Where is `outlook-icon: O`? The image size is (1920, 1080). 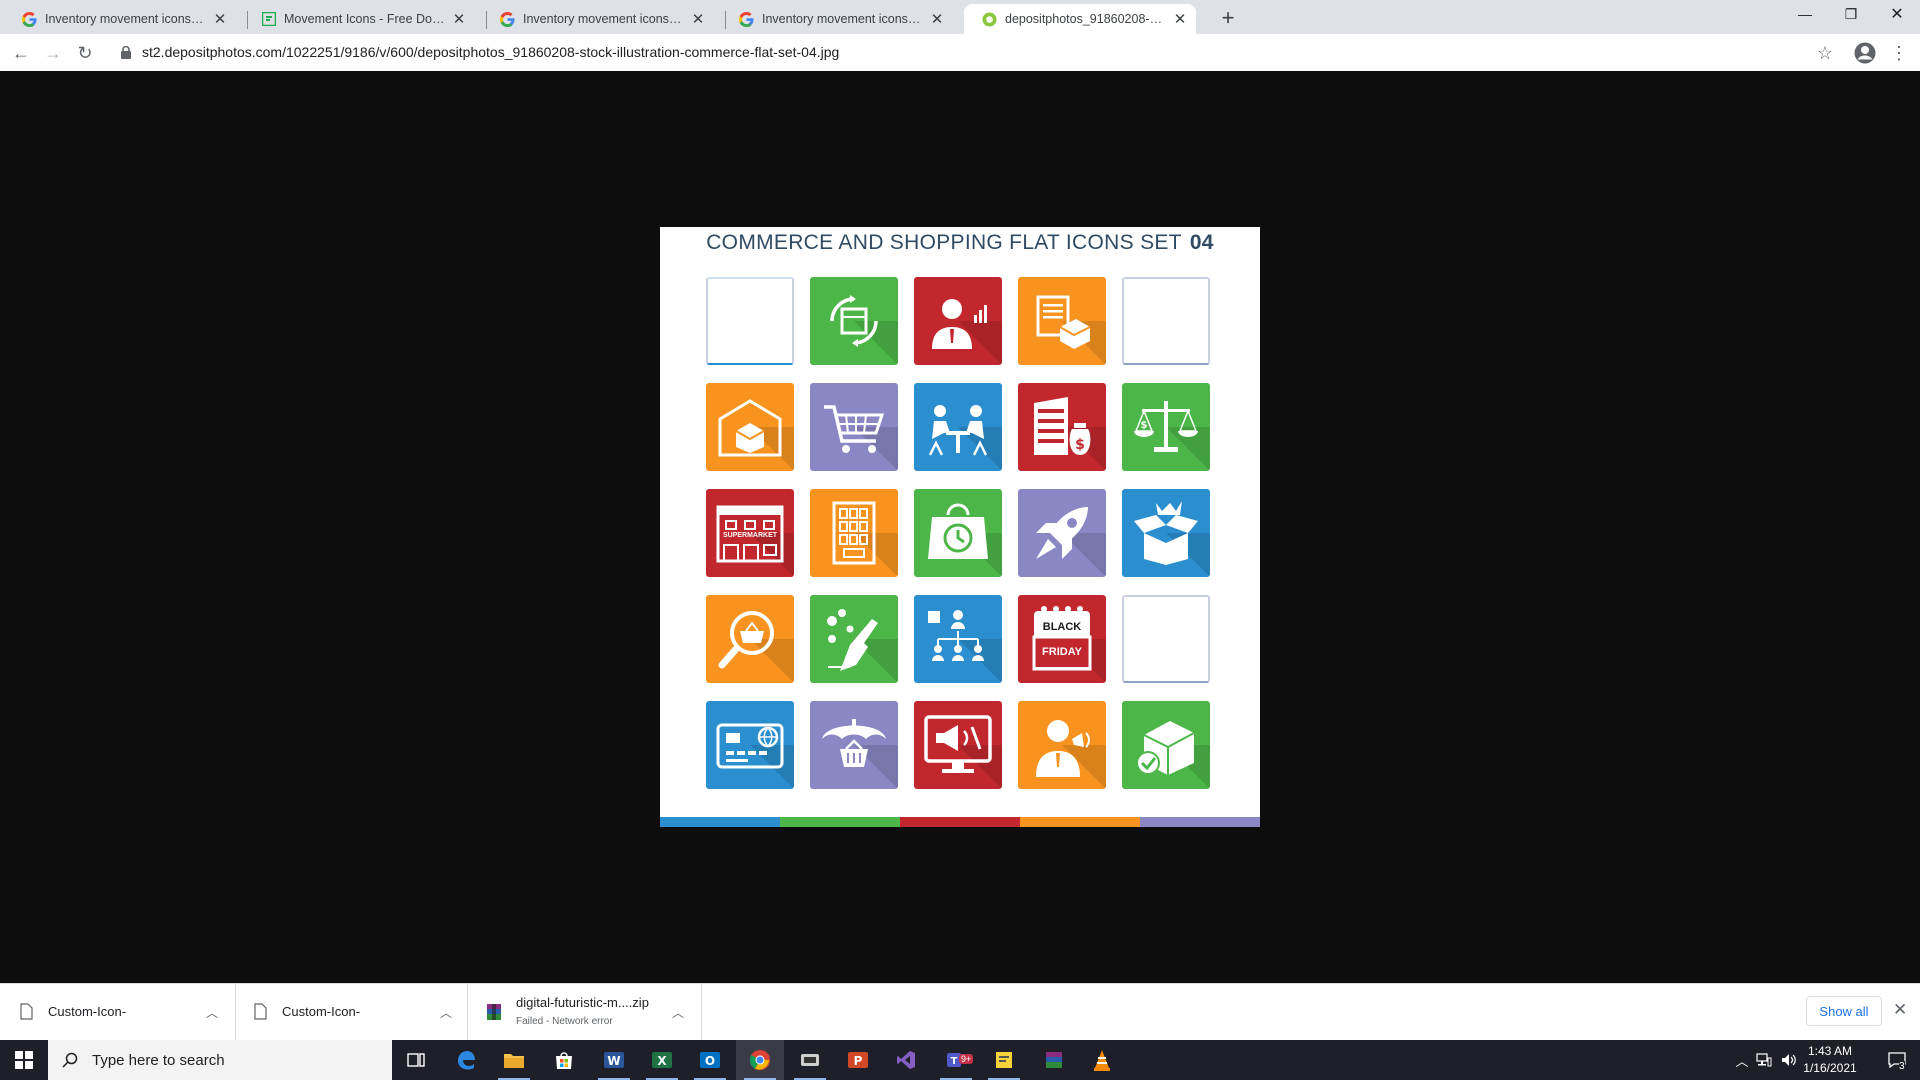
outlook-icon: O is located at coordinates (710, 1060).